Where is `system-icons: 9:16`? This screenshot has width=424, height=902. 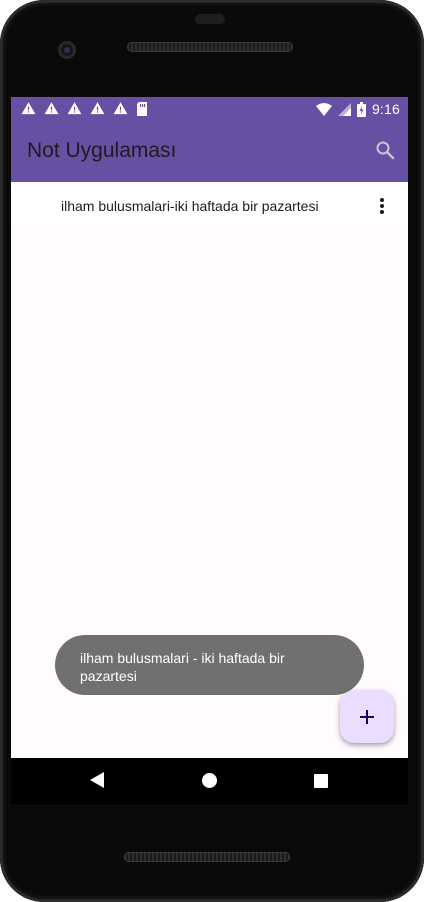 system-icons: 9:16 is located at coordinates (357, 109).